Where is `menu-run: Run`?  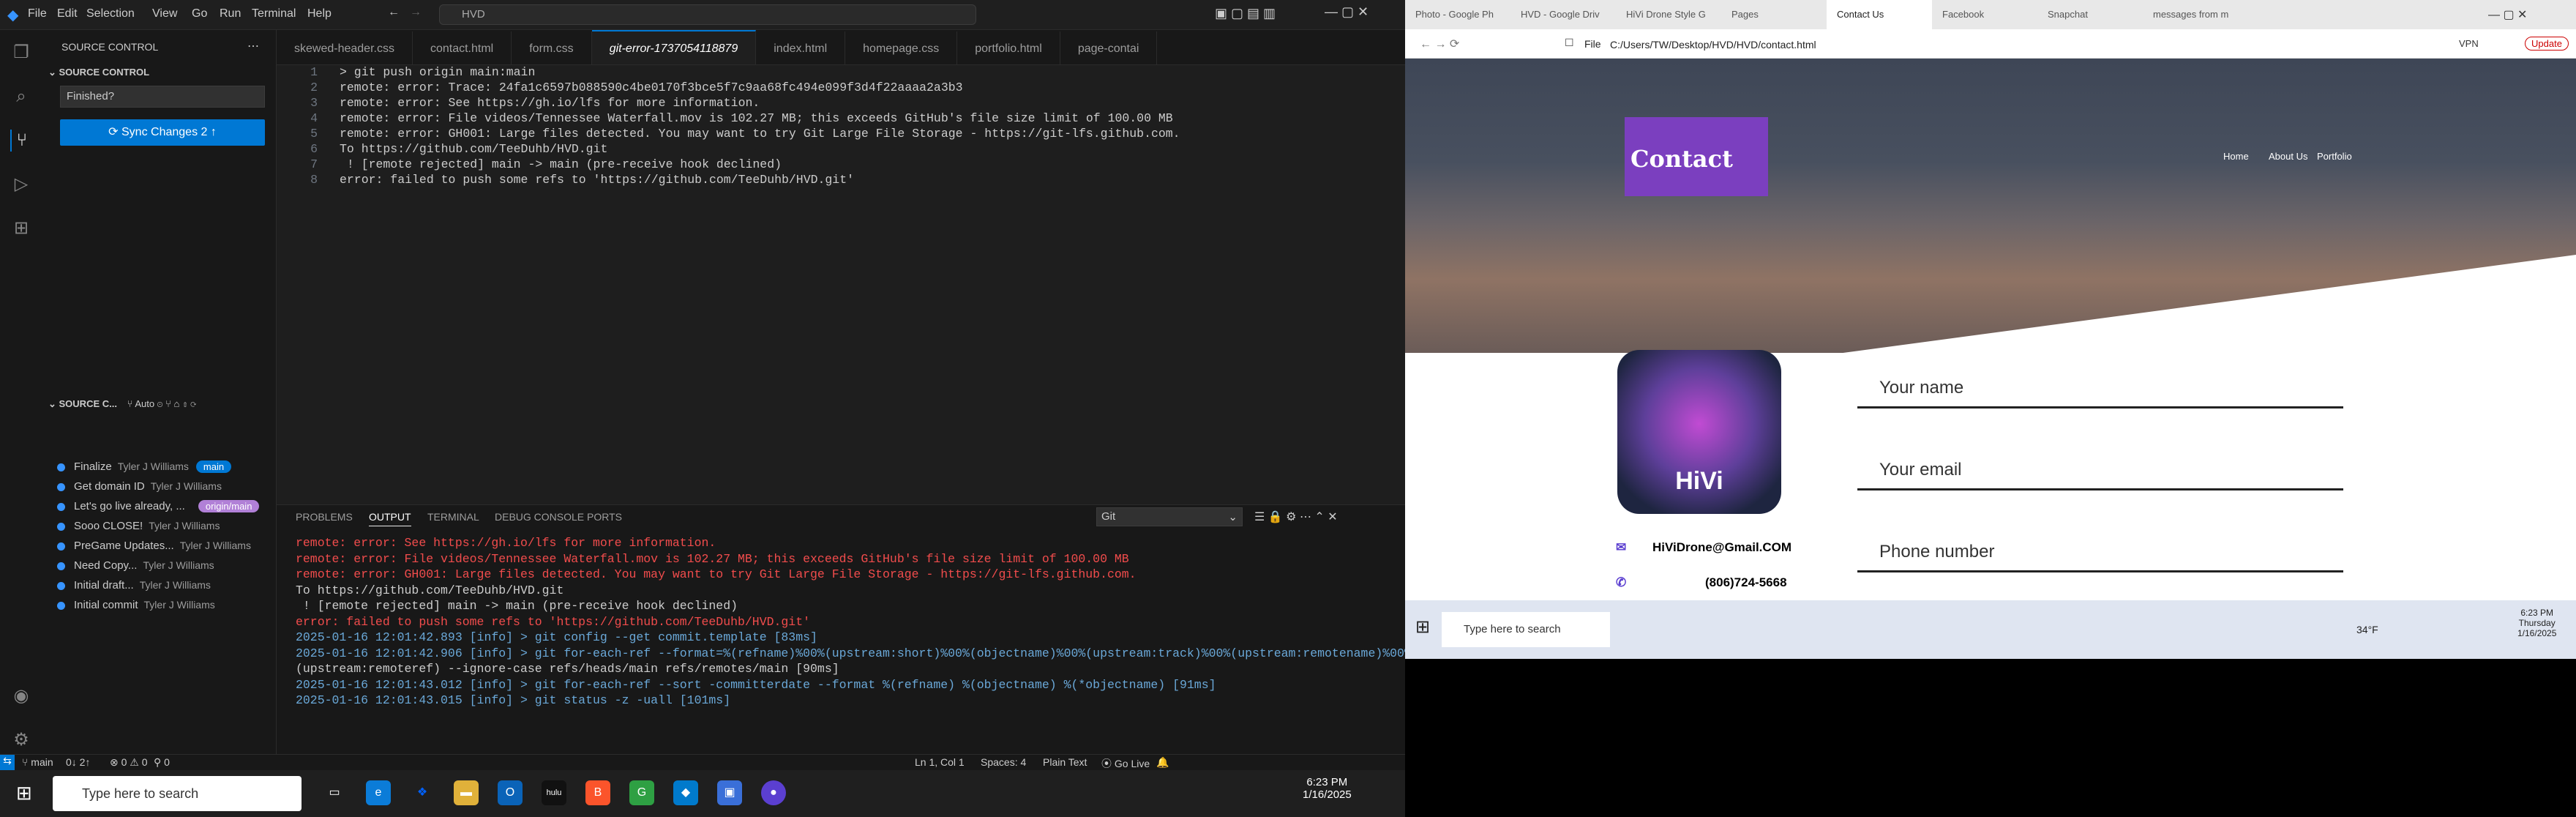
menu-run: Run is located at coordinates (230, 13).